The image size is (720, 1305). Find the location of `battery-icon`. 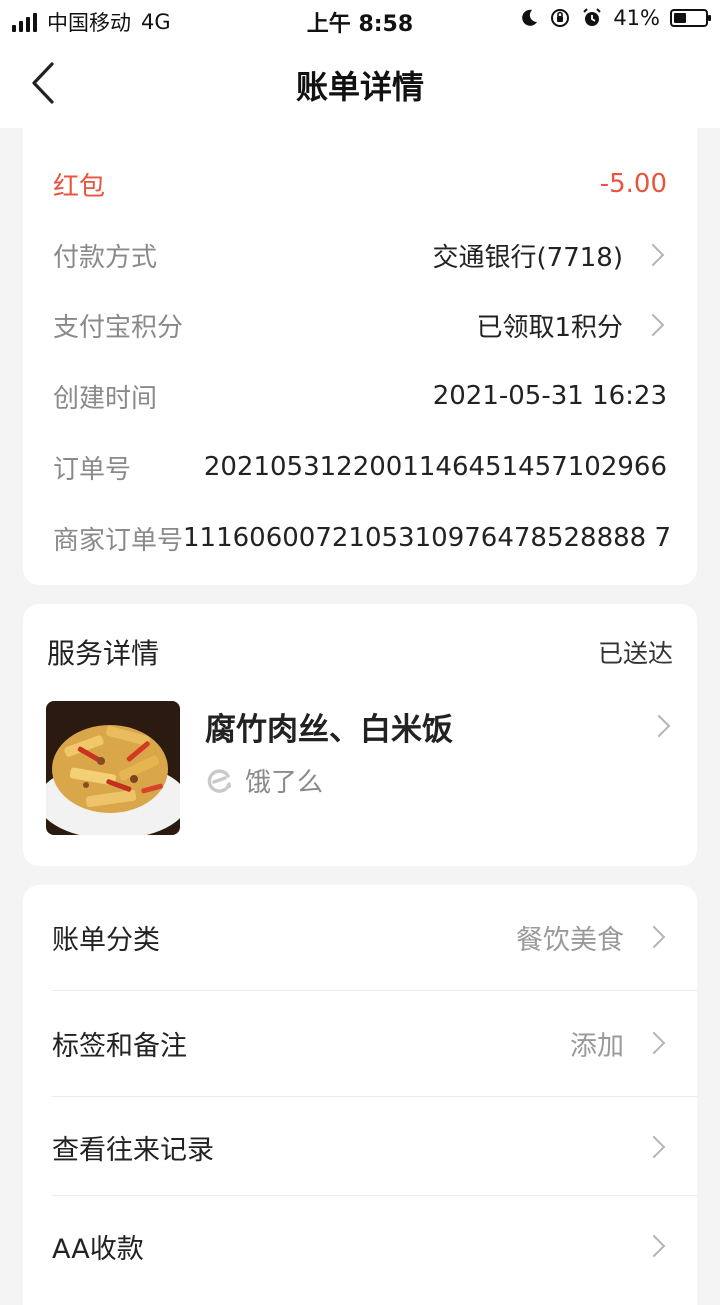

battery-icon is located at coordinates (690, 18).